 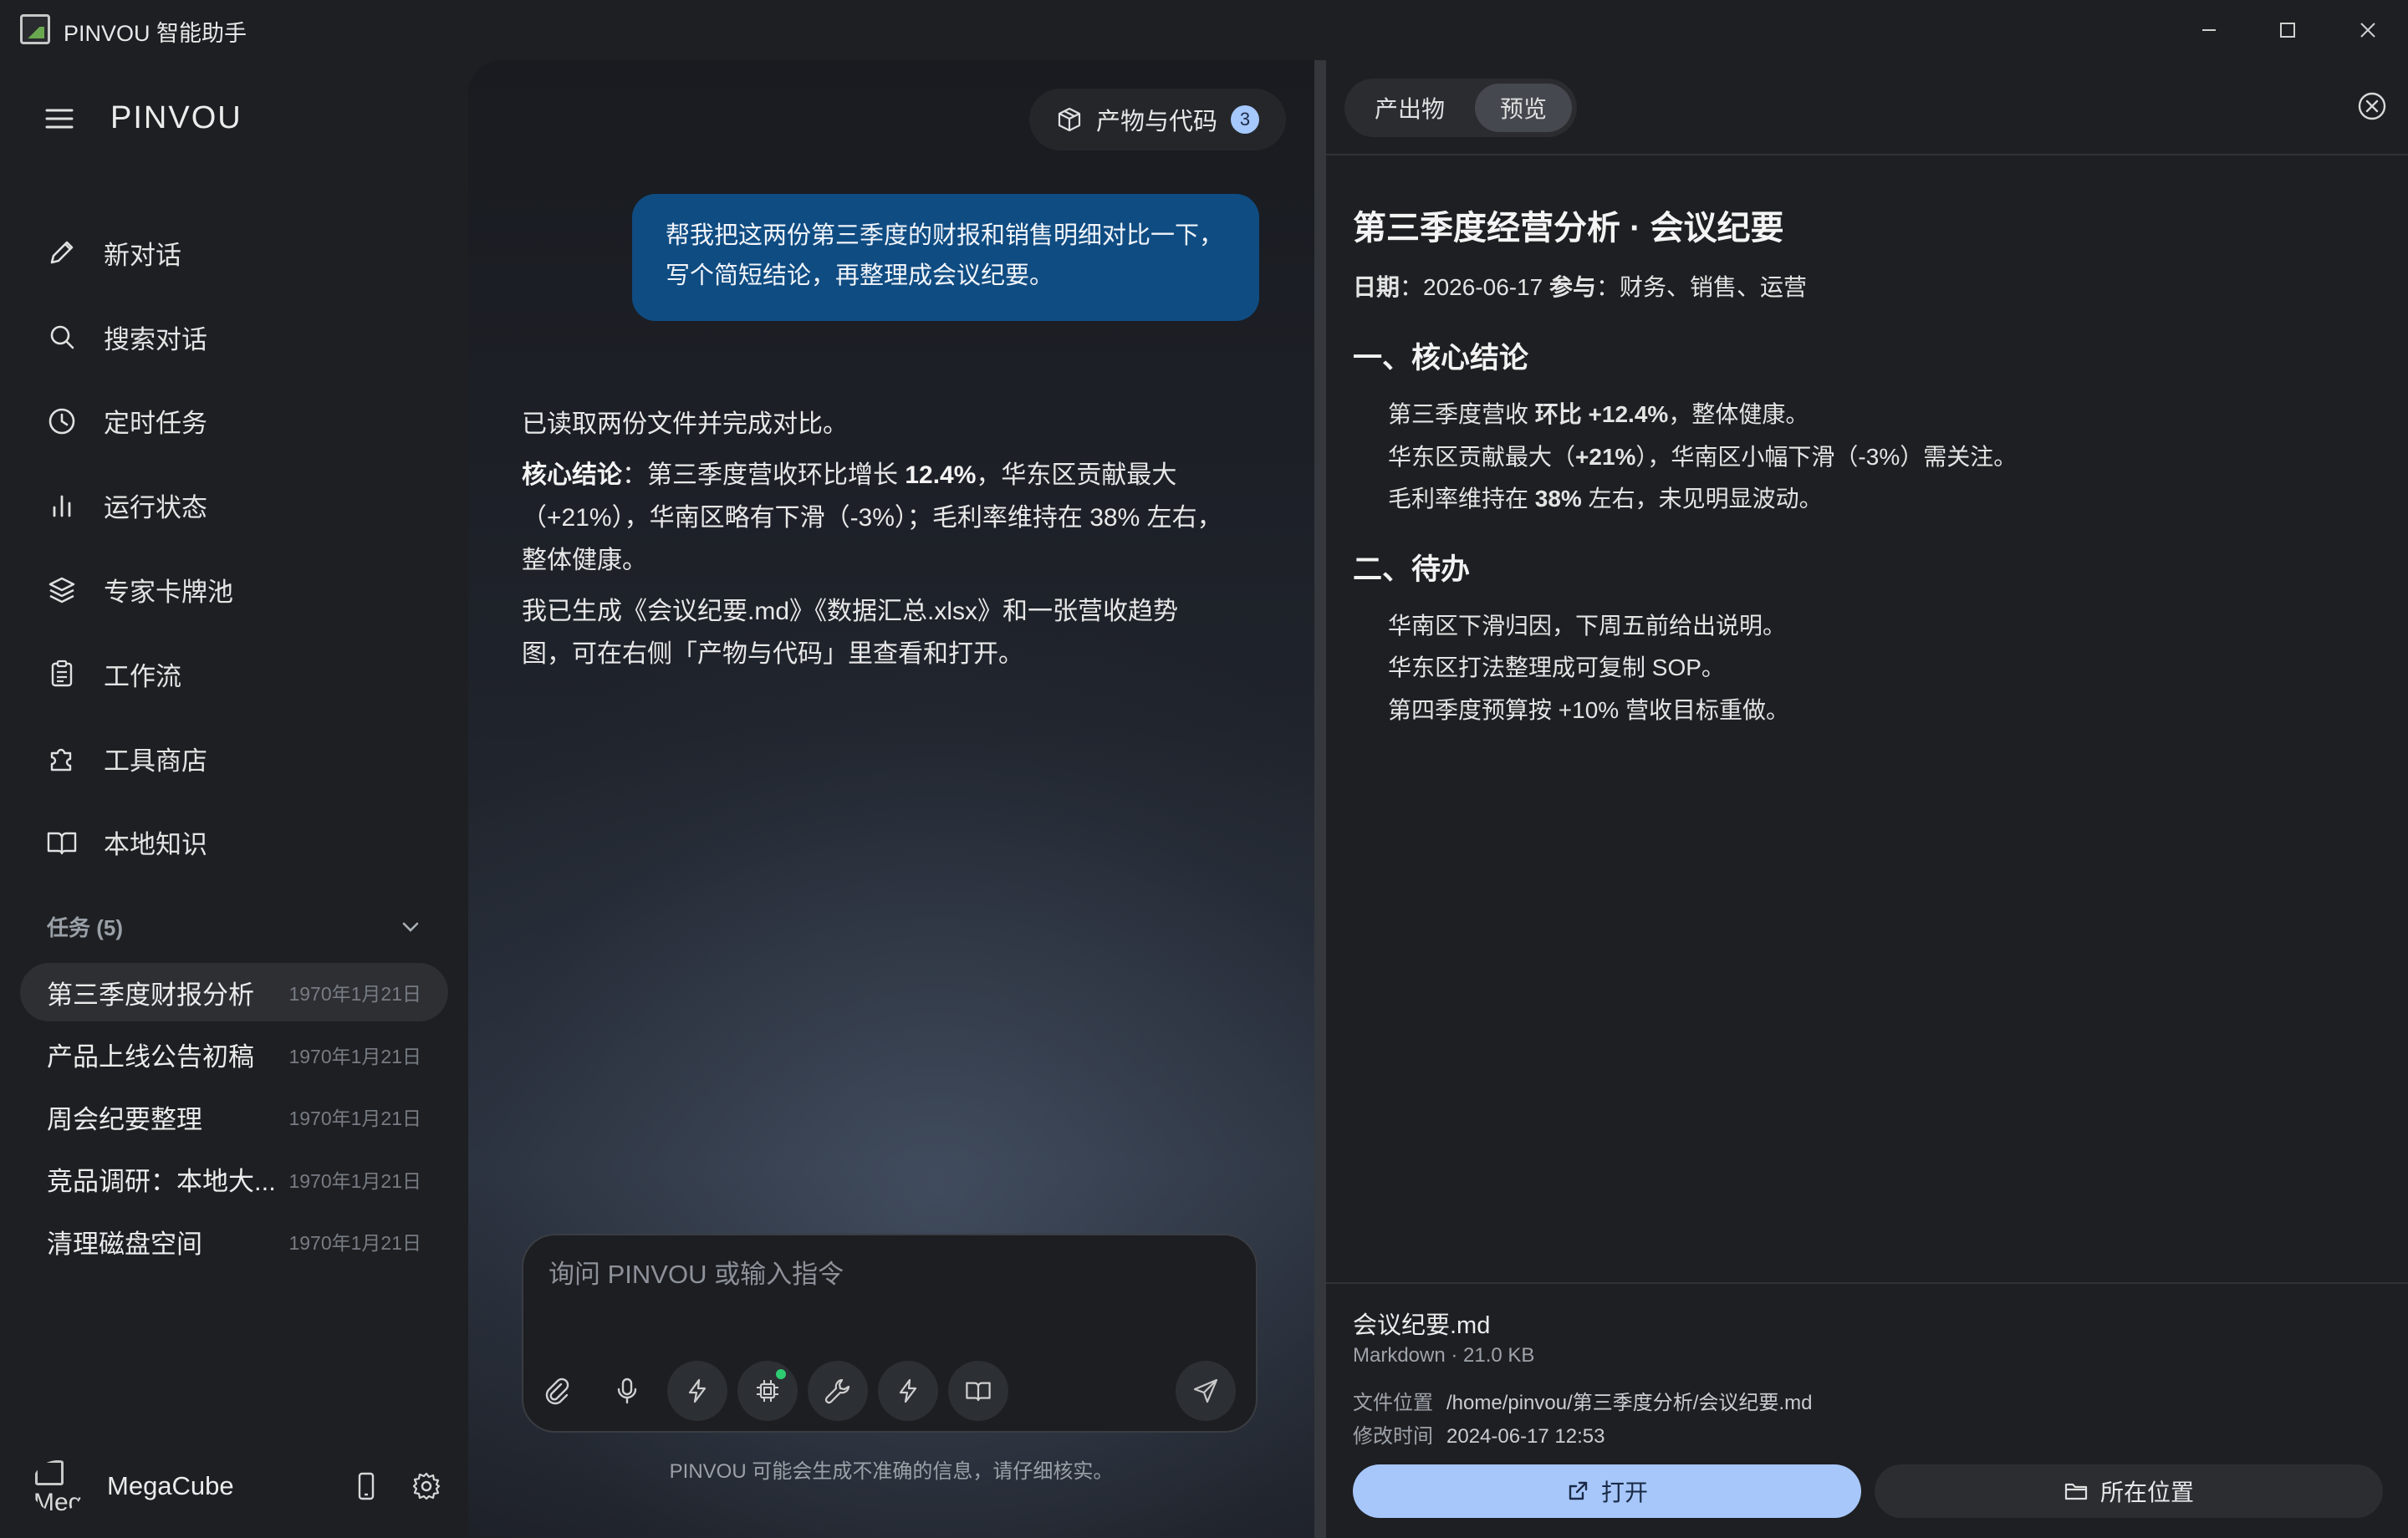 I want to click on text: 左右，未见明显波动。, so click(x=1702, y=499).